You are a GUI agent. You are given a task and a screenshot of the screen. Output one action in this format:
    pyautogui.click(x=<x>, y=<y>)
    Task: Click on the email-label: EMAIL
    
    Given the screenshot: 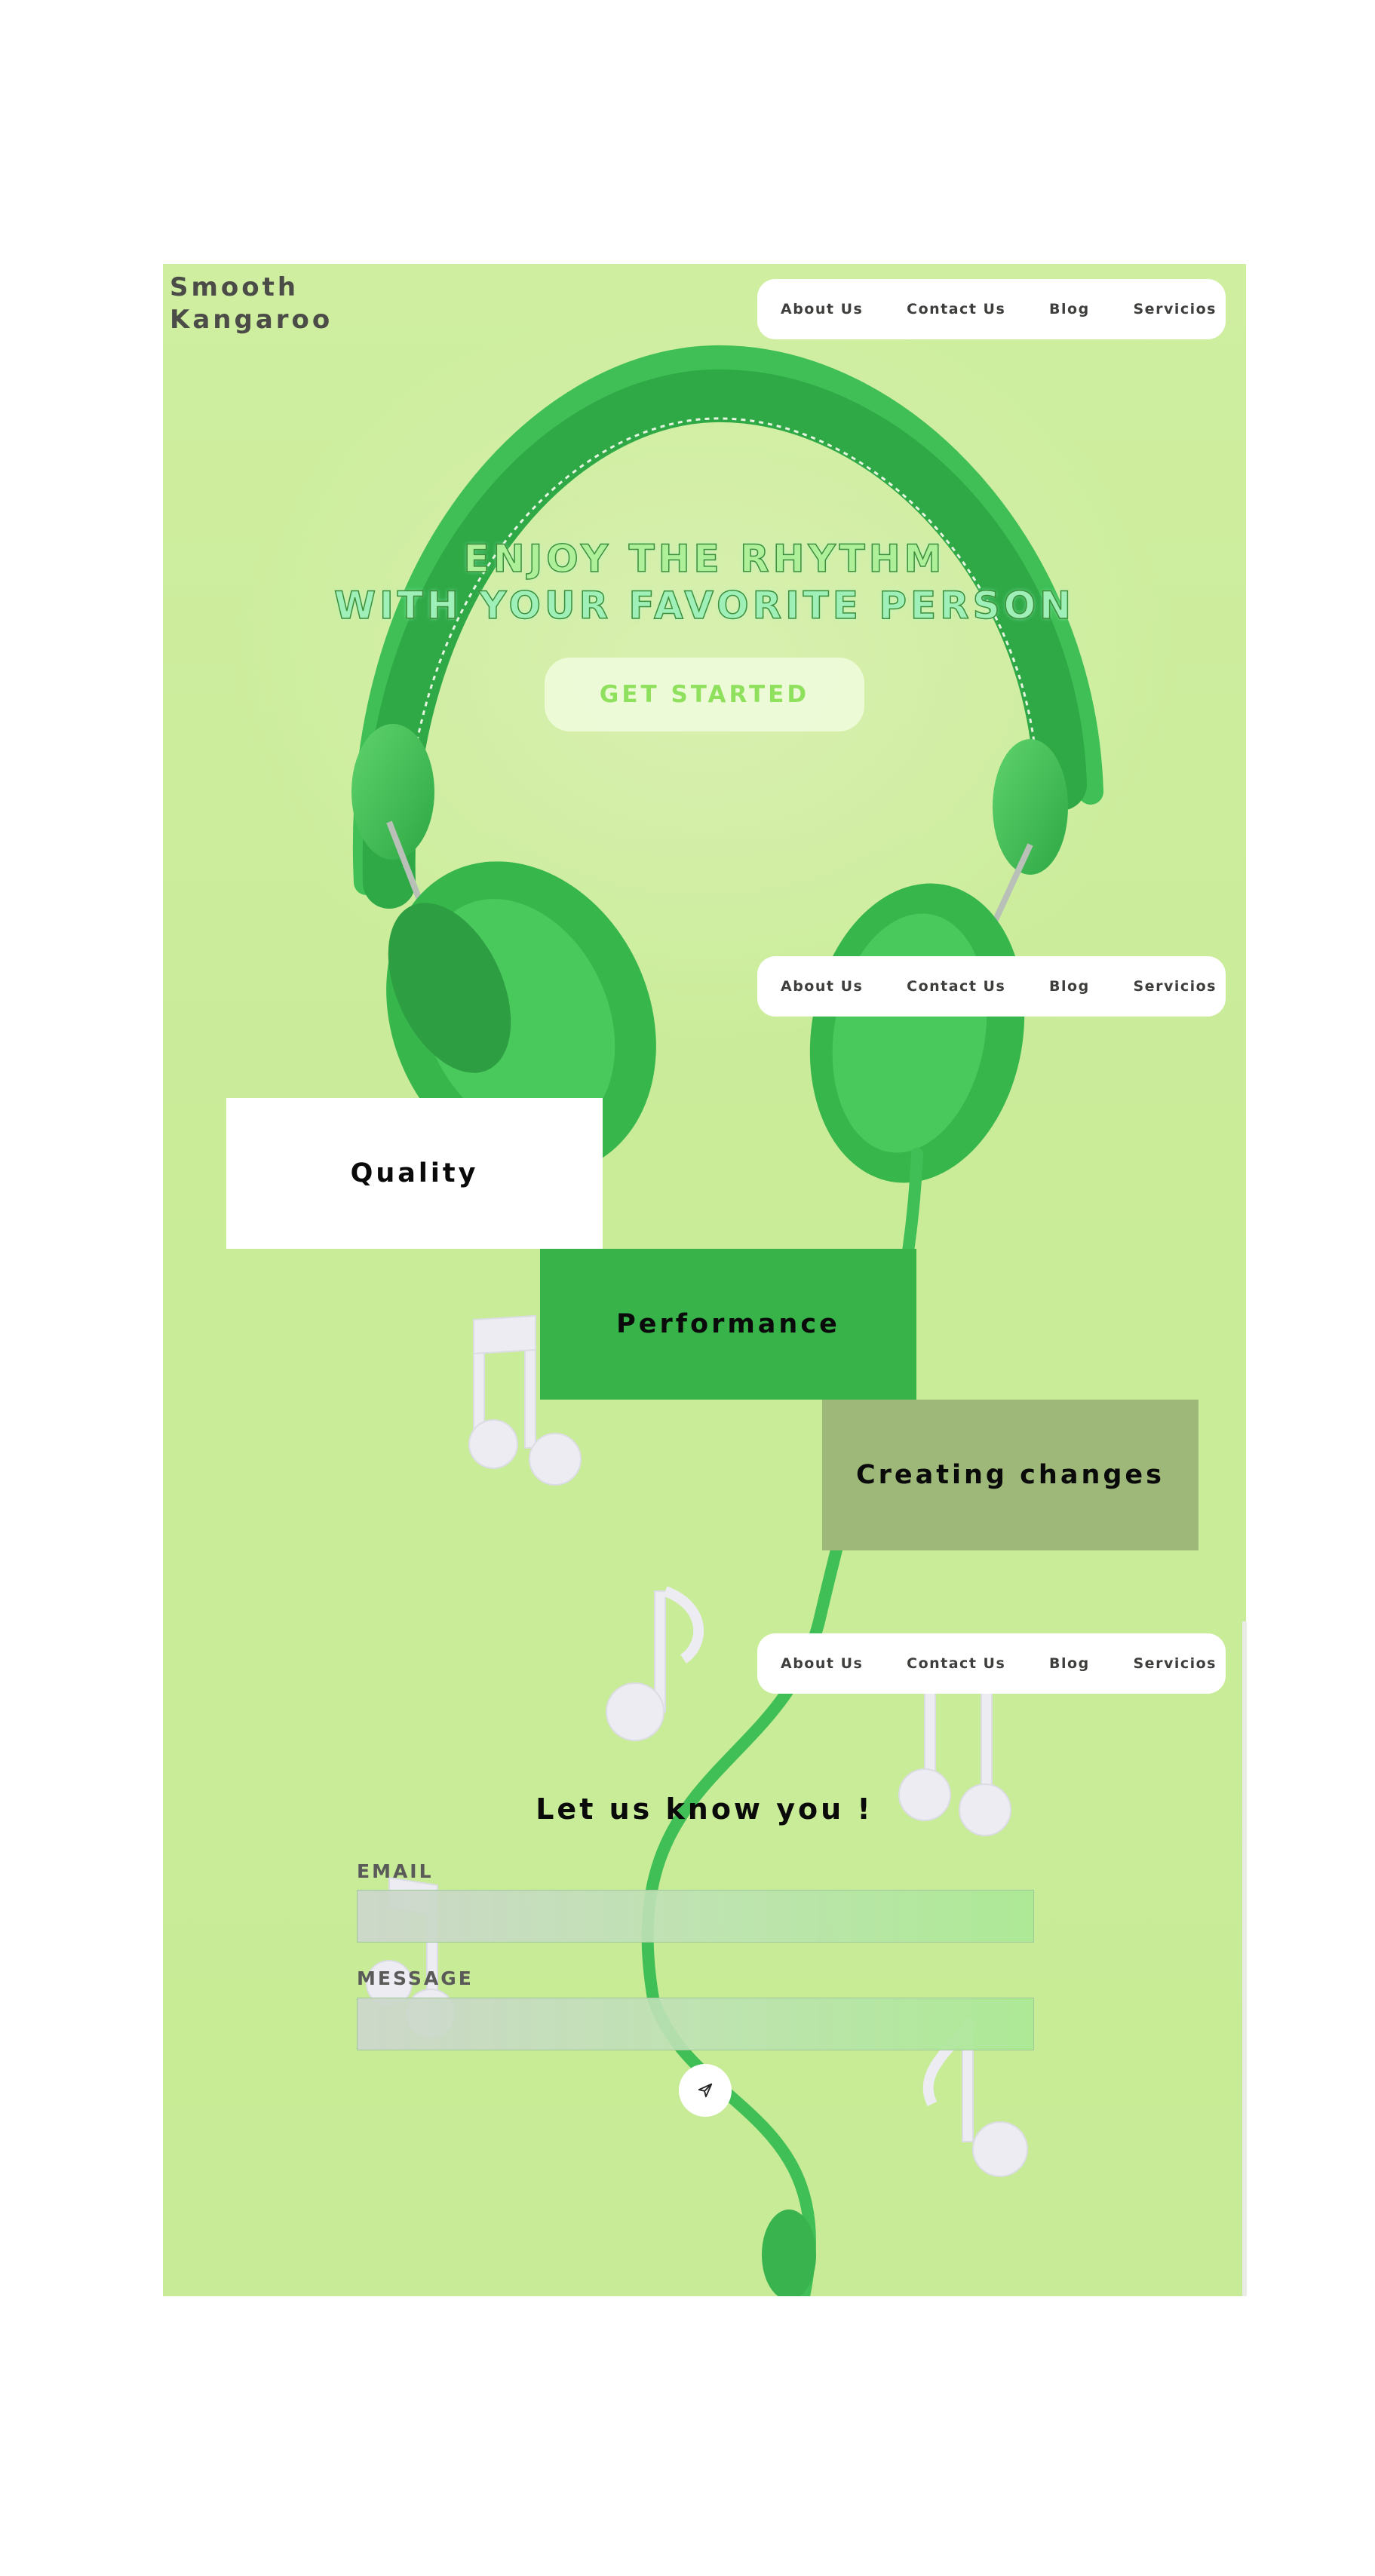 What is the action you would take?
    pyautogui.click(x=395, y=1871)
    